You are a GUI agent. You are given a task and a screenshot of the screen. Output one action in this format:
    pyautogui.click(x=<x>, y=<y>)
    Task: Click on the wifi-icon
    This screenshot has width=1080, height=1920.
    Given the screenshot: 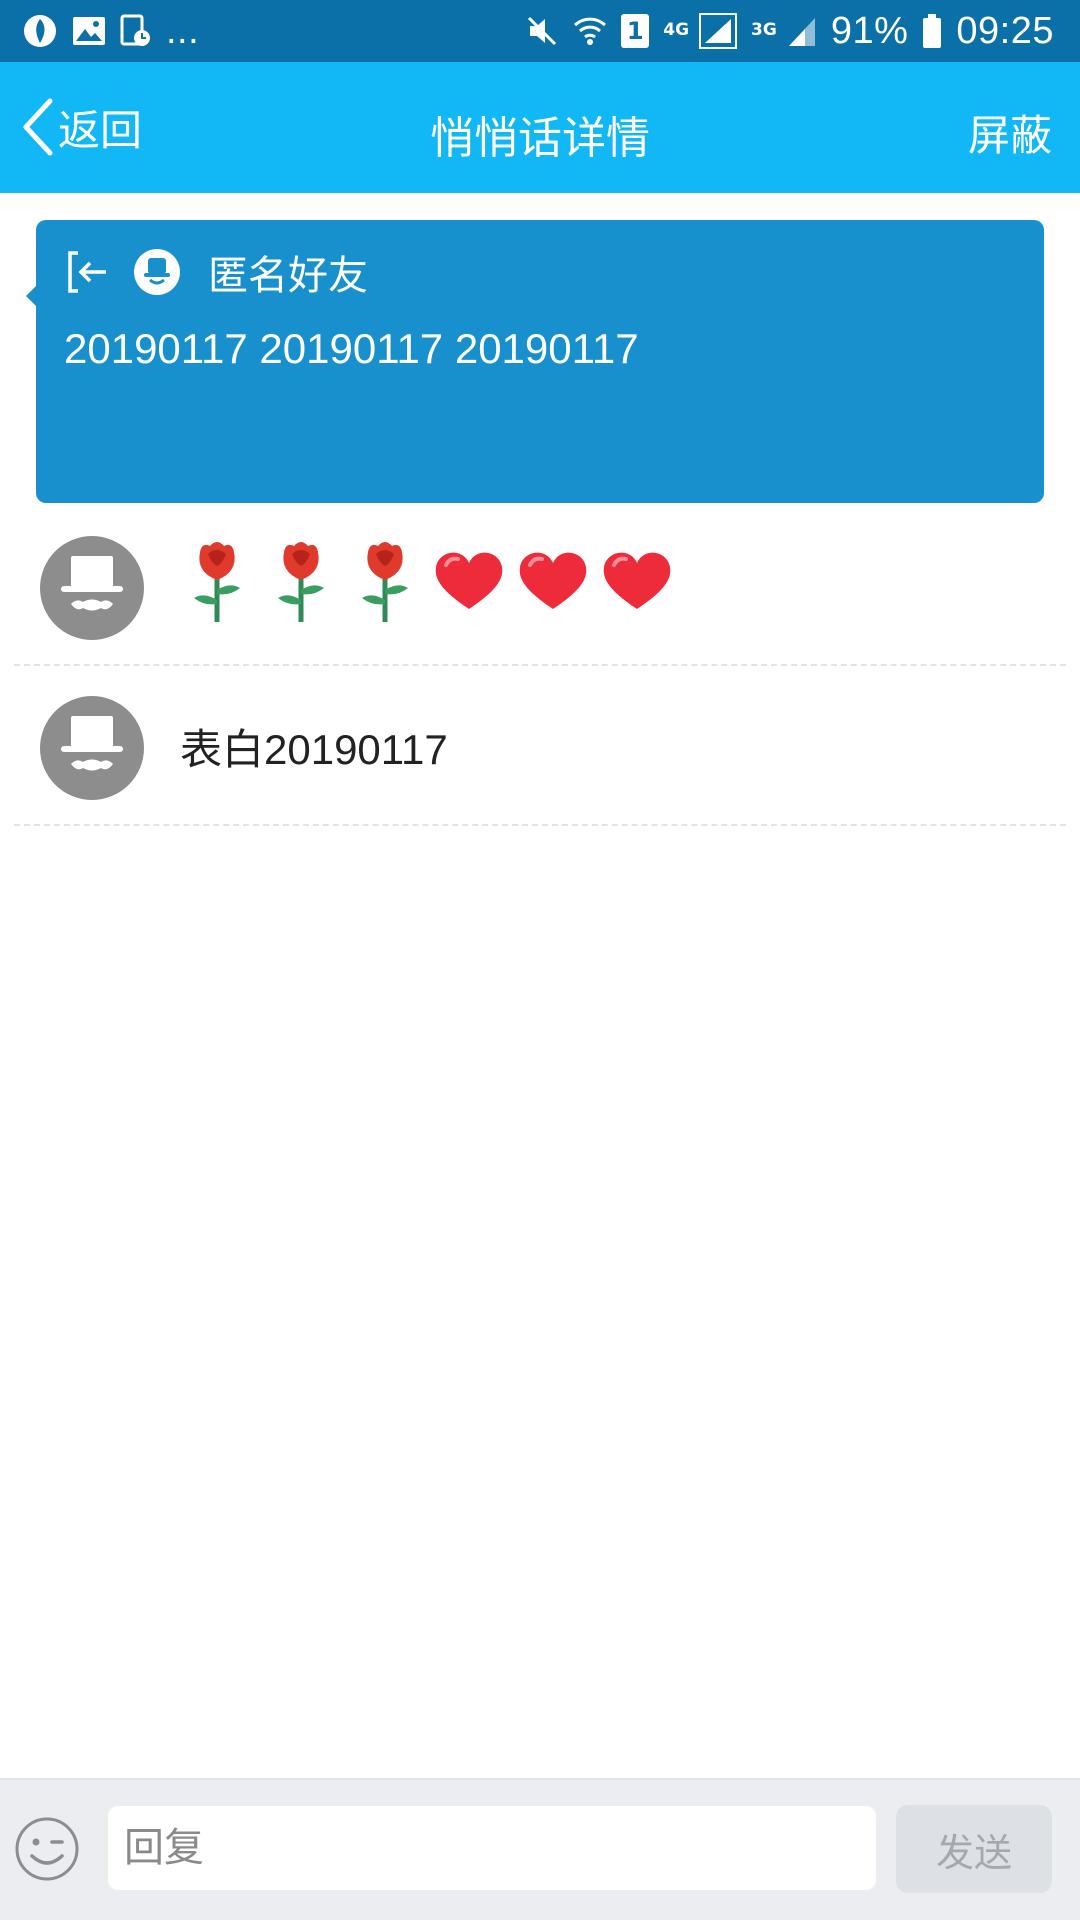 What is the action you would take?
    pyautogui.click(x=590, y=31)
    